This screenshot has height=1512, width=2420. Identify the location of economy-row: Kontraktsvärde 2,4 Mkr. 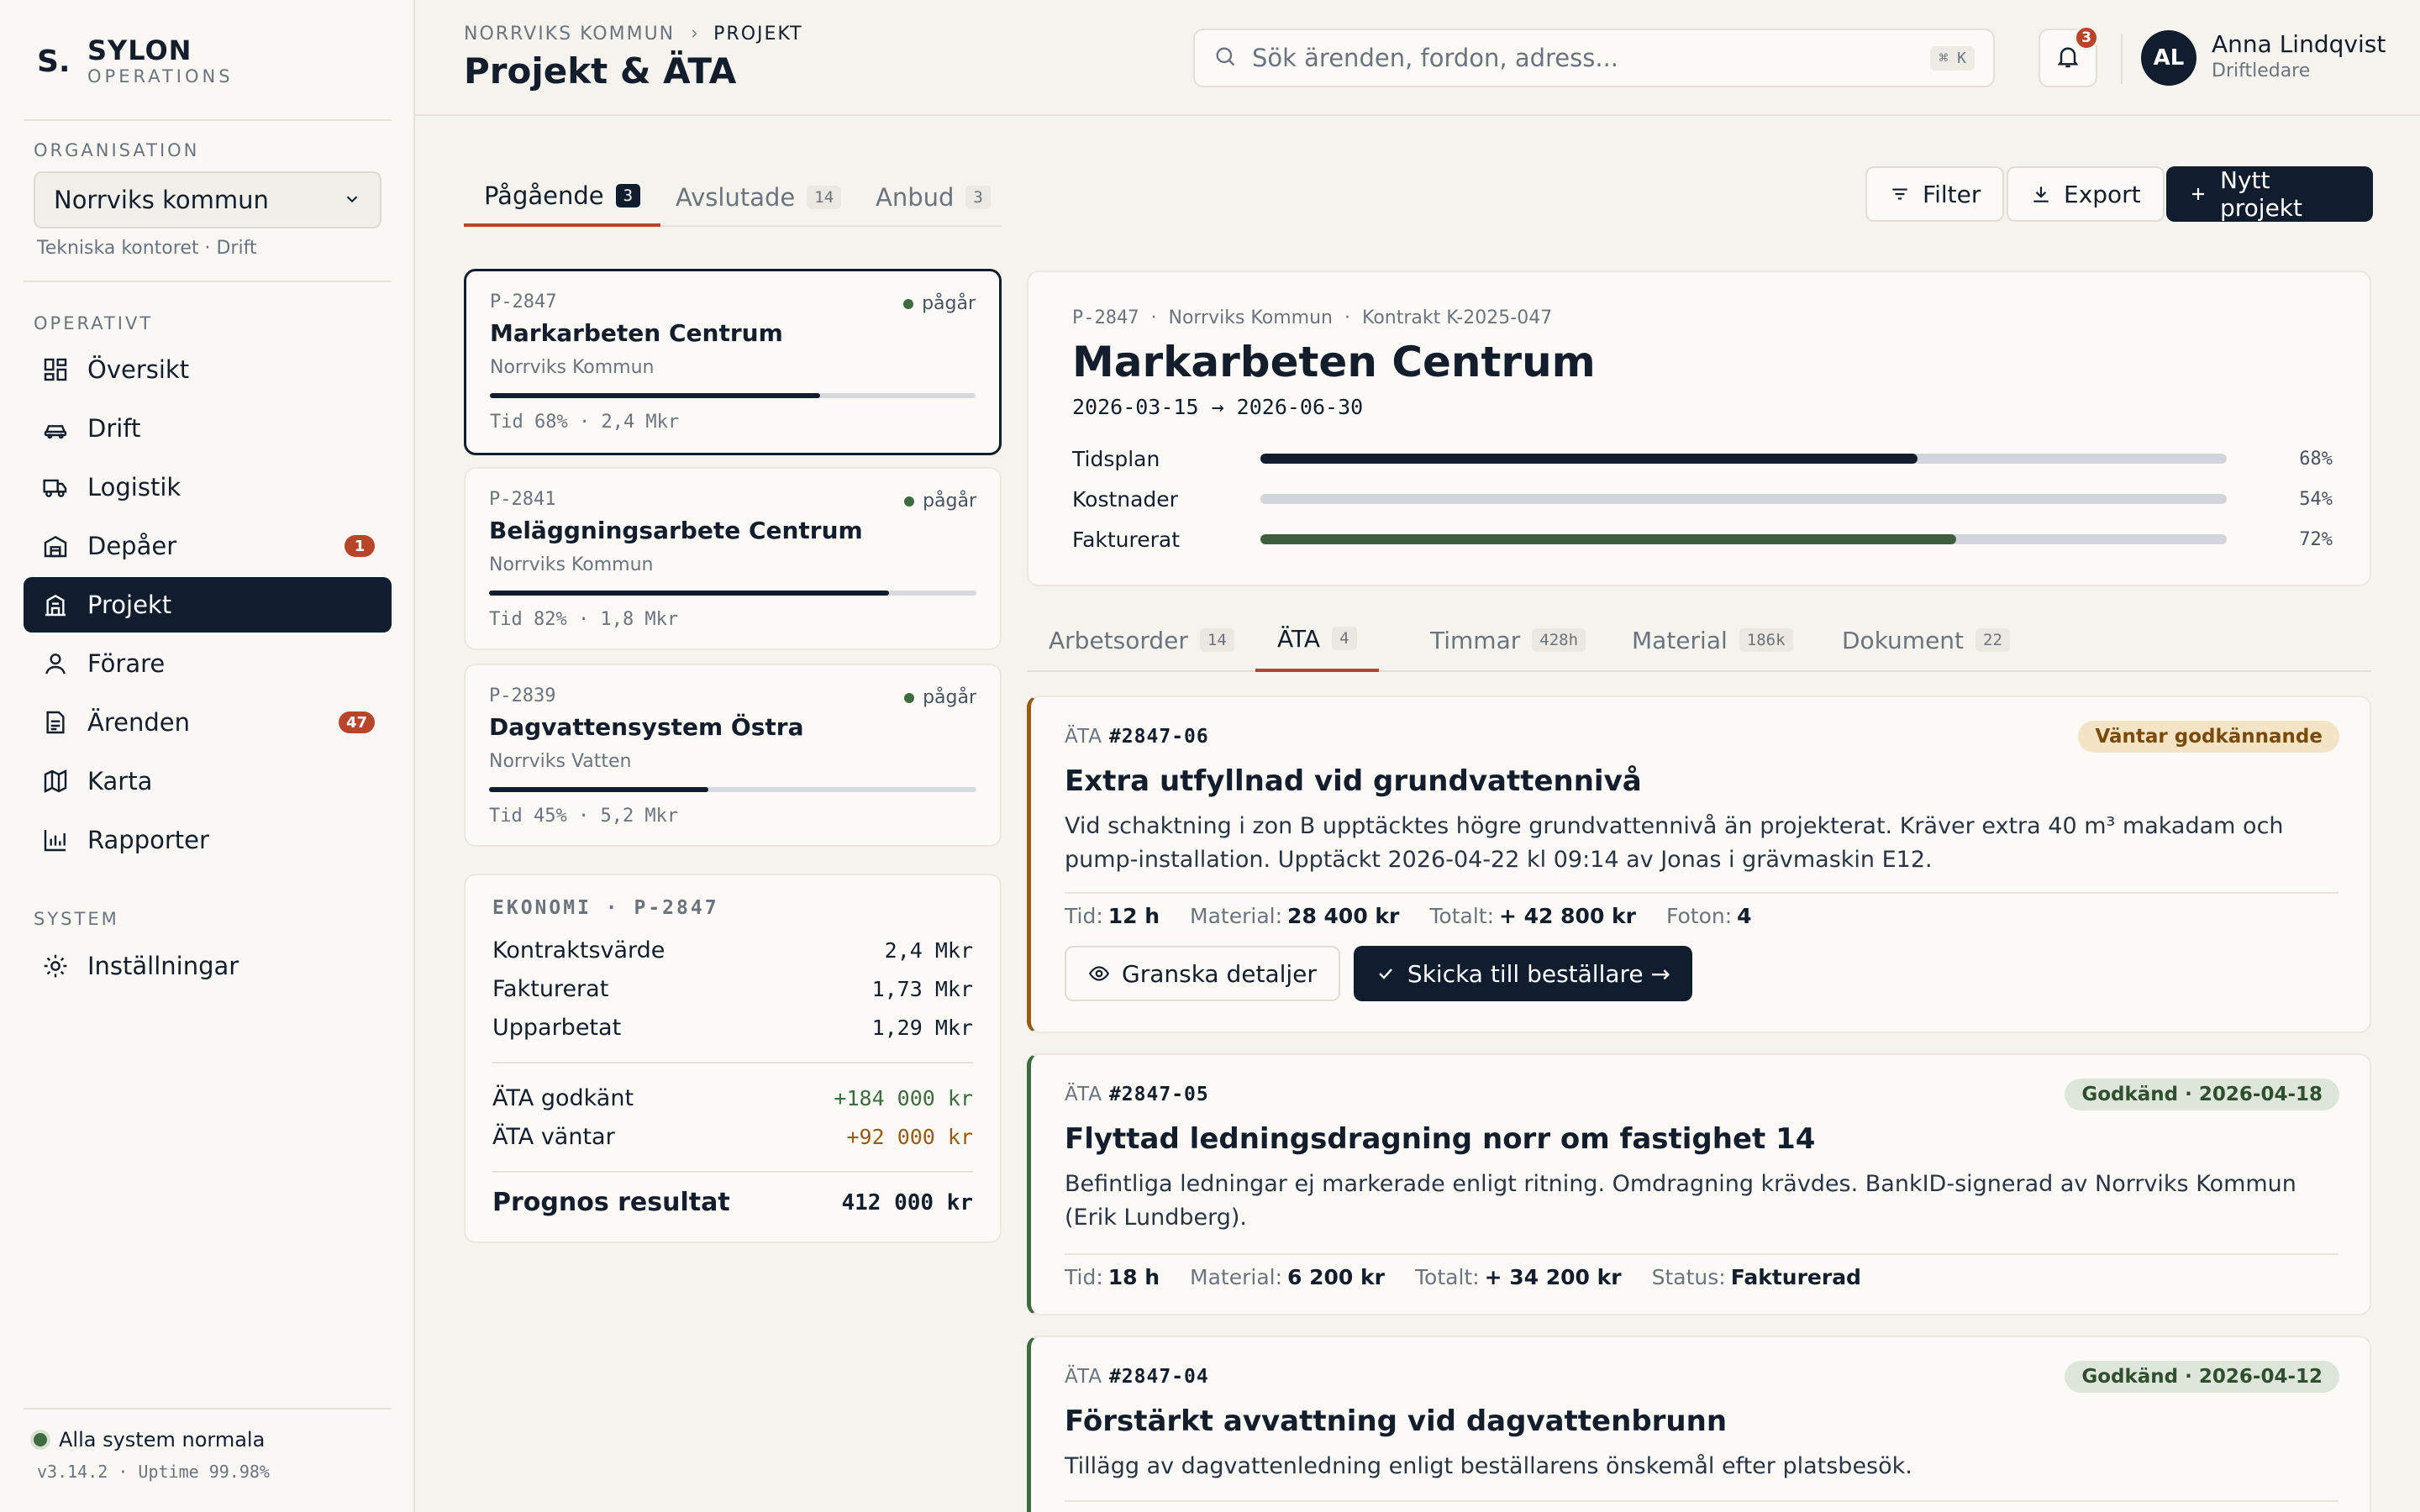
(733, 950).